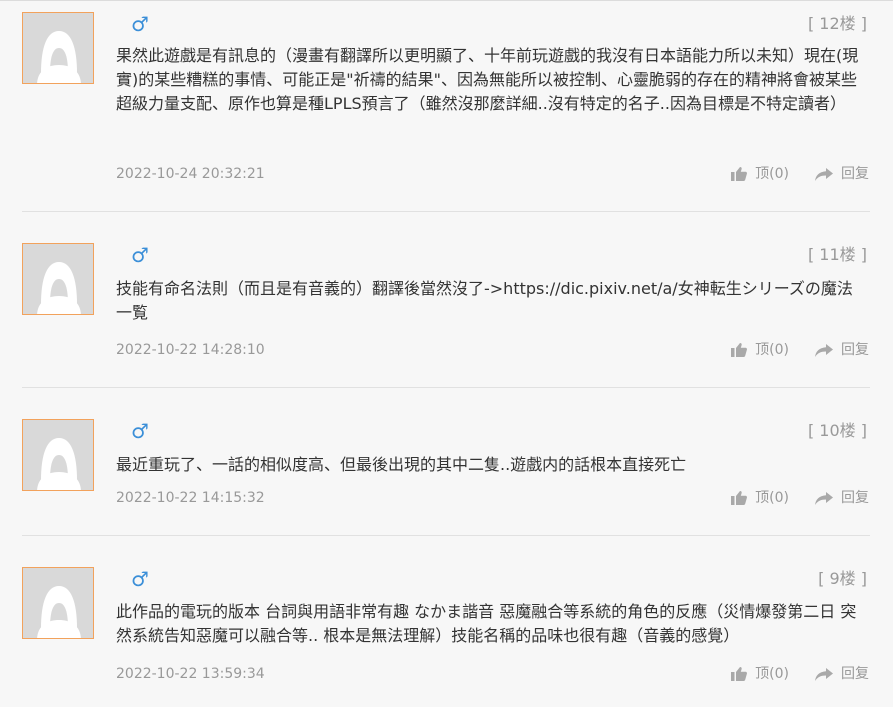 This screenshot has width=893, height=707. What do you see at coordinates (401, 464) in the screenshot?
I see `comment-content: 最近重玩了、一話的相似度高、但最後出現的其中二隻..遊戲内的話根本直接死亡` at bounding box center [401, 464].